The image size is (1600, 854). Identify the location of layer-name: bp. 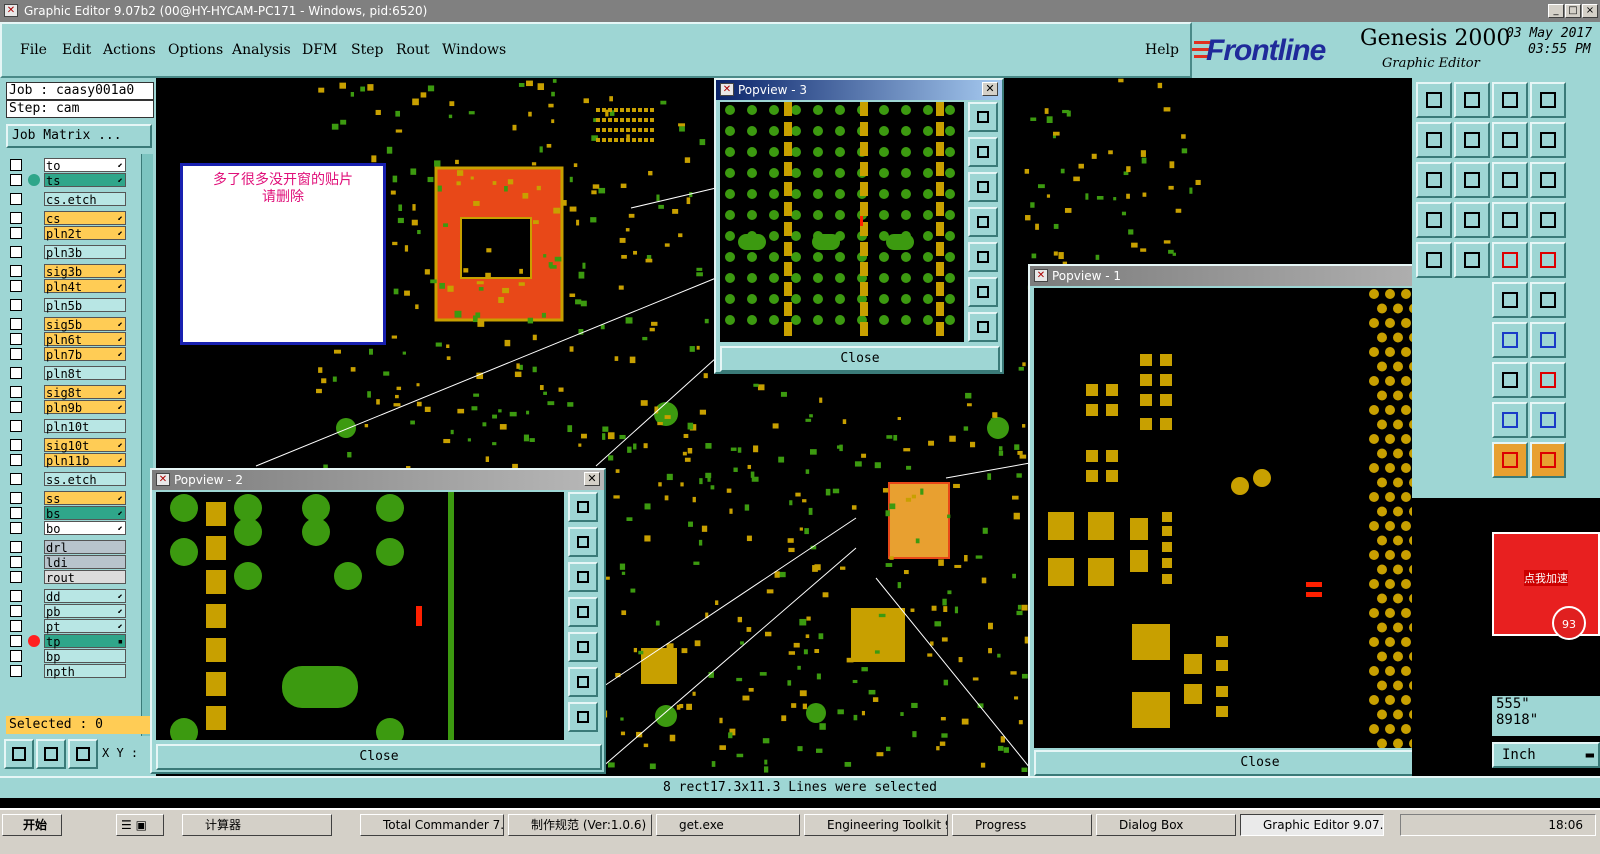
(85, 656).